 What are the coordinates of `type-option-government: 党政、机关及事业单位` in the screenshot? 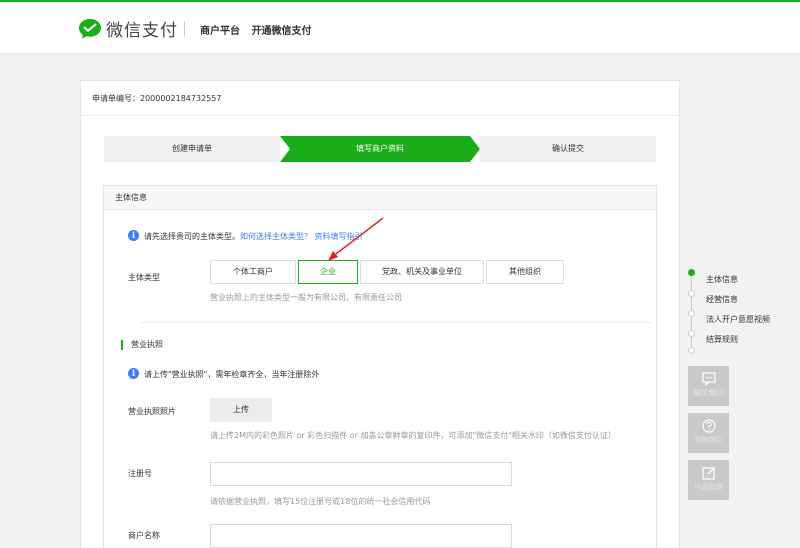 It's located at (422, 272).